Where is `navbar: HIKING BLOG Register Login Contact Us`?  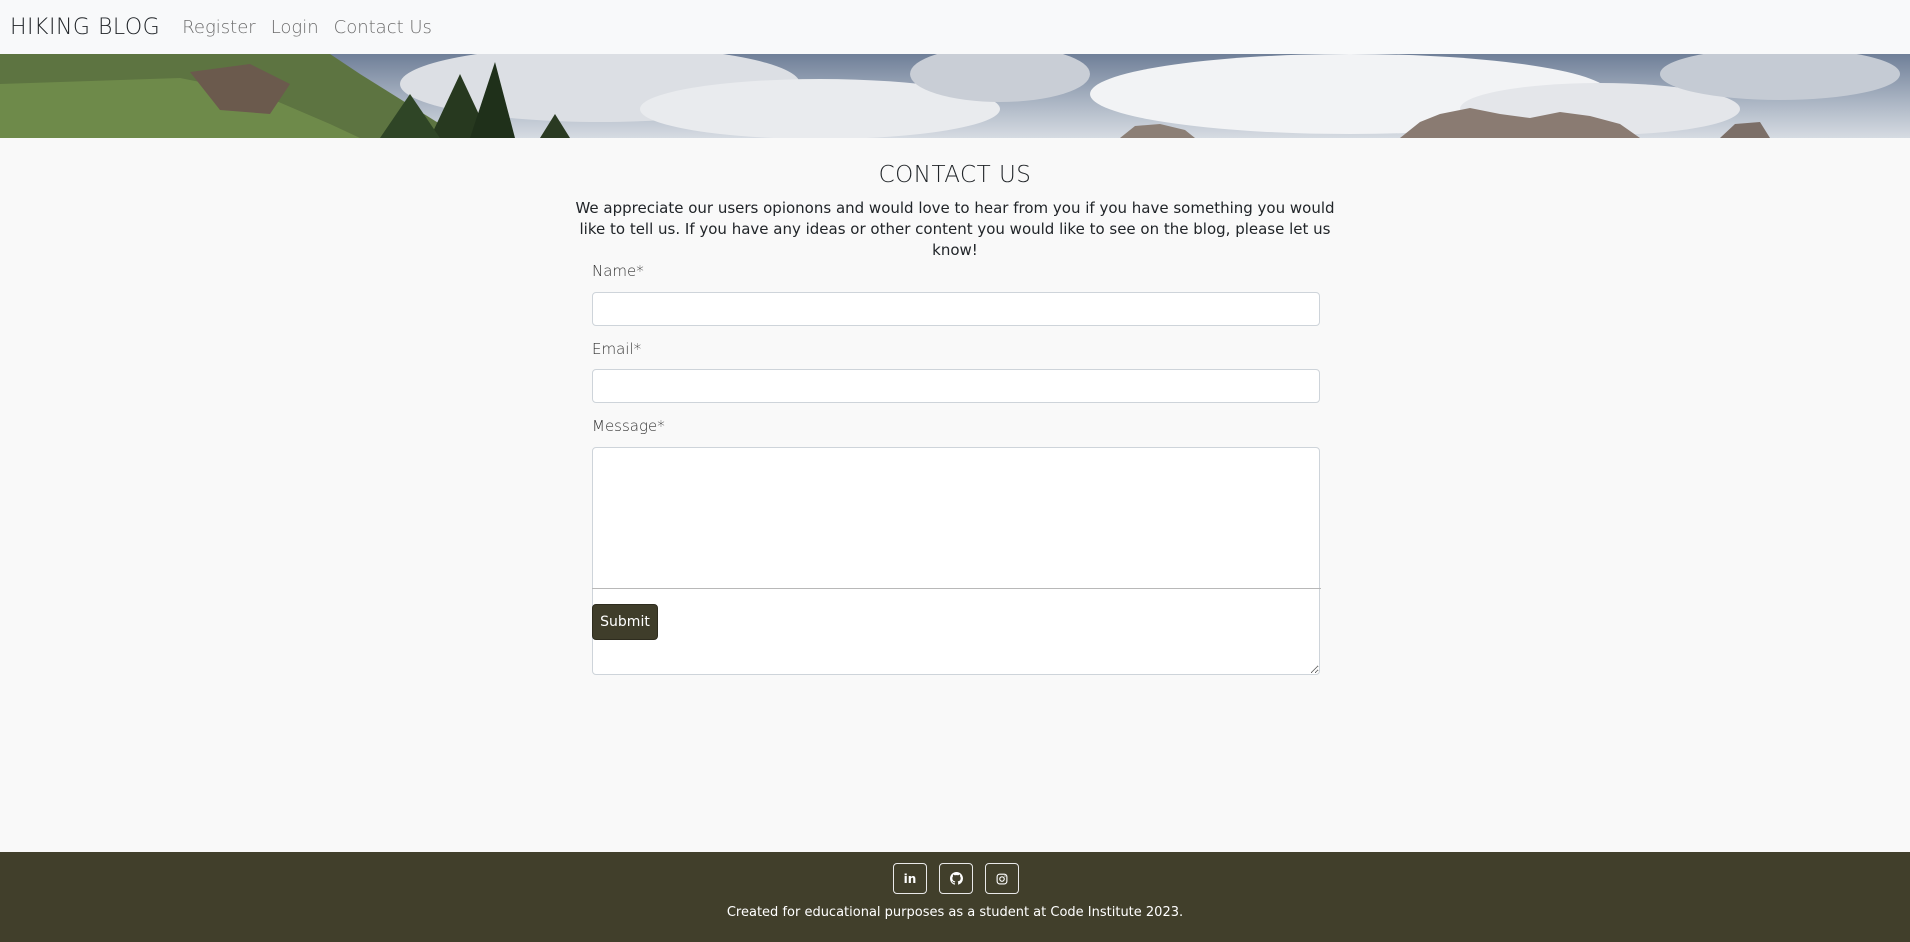 navbar: HIKING BLOG Register Login Contact Us is located at coordinates (955, 27).